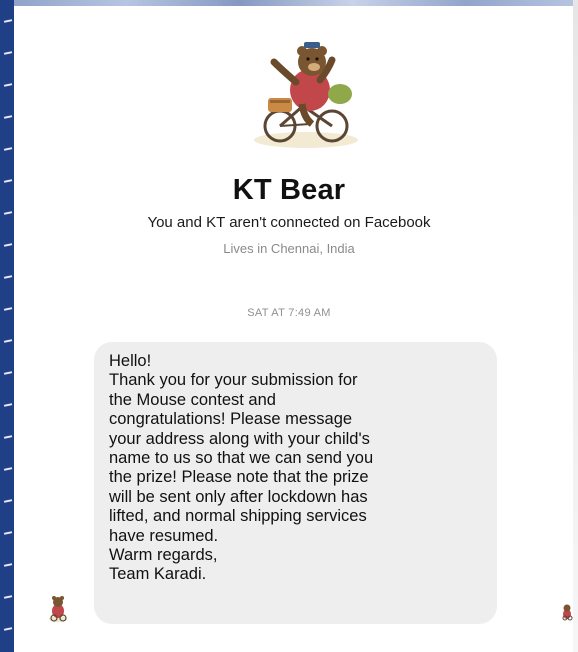  I want to click on message-line: the prize! Please note that the prize, so click(239, 477).